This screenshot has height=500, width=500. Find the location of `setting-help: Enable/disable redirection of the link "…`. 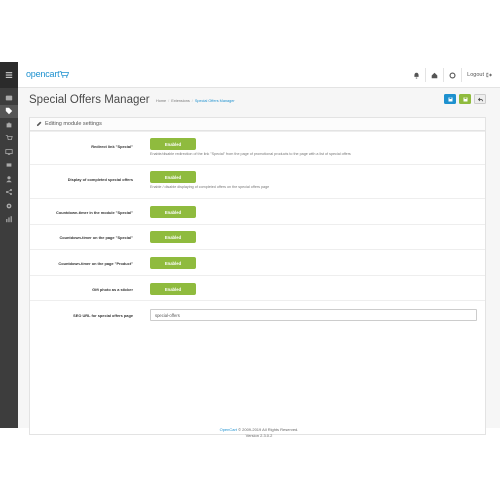

setting-help: Enable/disable redirection of the link "… is located at coordinates (250, 154).